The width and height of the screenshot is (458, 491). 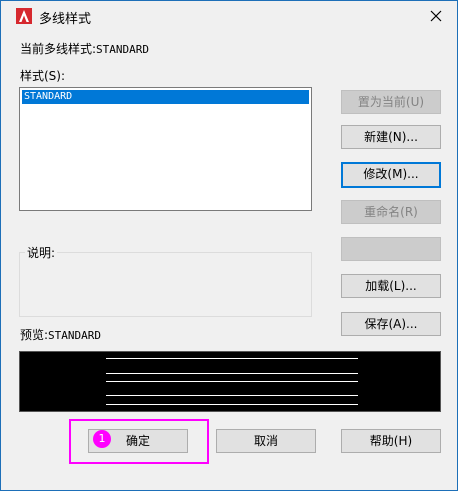 What do you see at coordinates (34, 335) in the screenshot?
I see `preview-label: 预览:` at bounding box center [34, 335].